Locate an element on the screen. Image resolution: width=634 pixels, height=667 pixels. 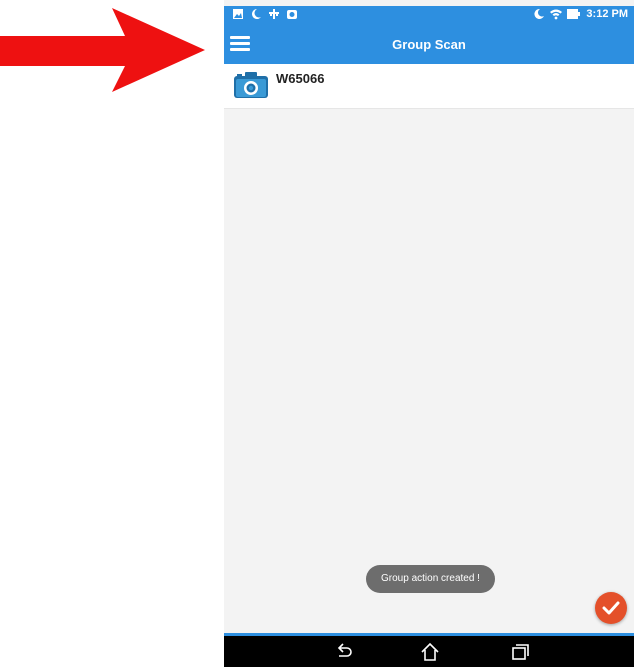
app-icon is located at coordinates (292, 14).